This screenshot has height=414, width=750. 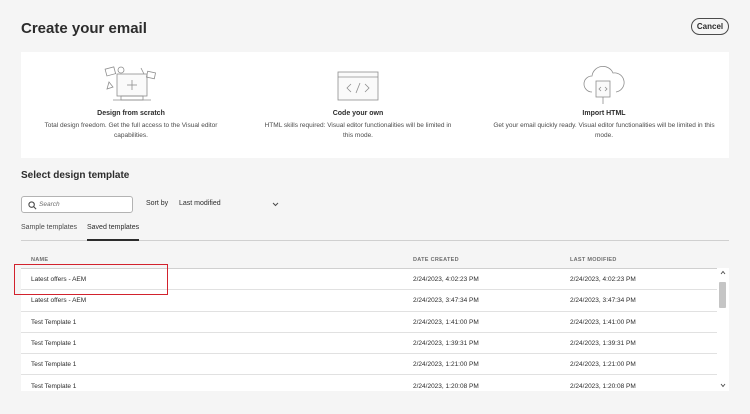 What do you see at coordinates (593, 260) in the screenshot?
I see `column-header-last-modified: LAST MODIFIED` at bounding box center [593, 260].